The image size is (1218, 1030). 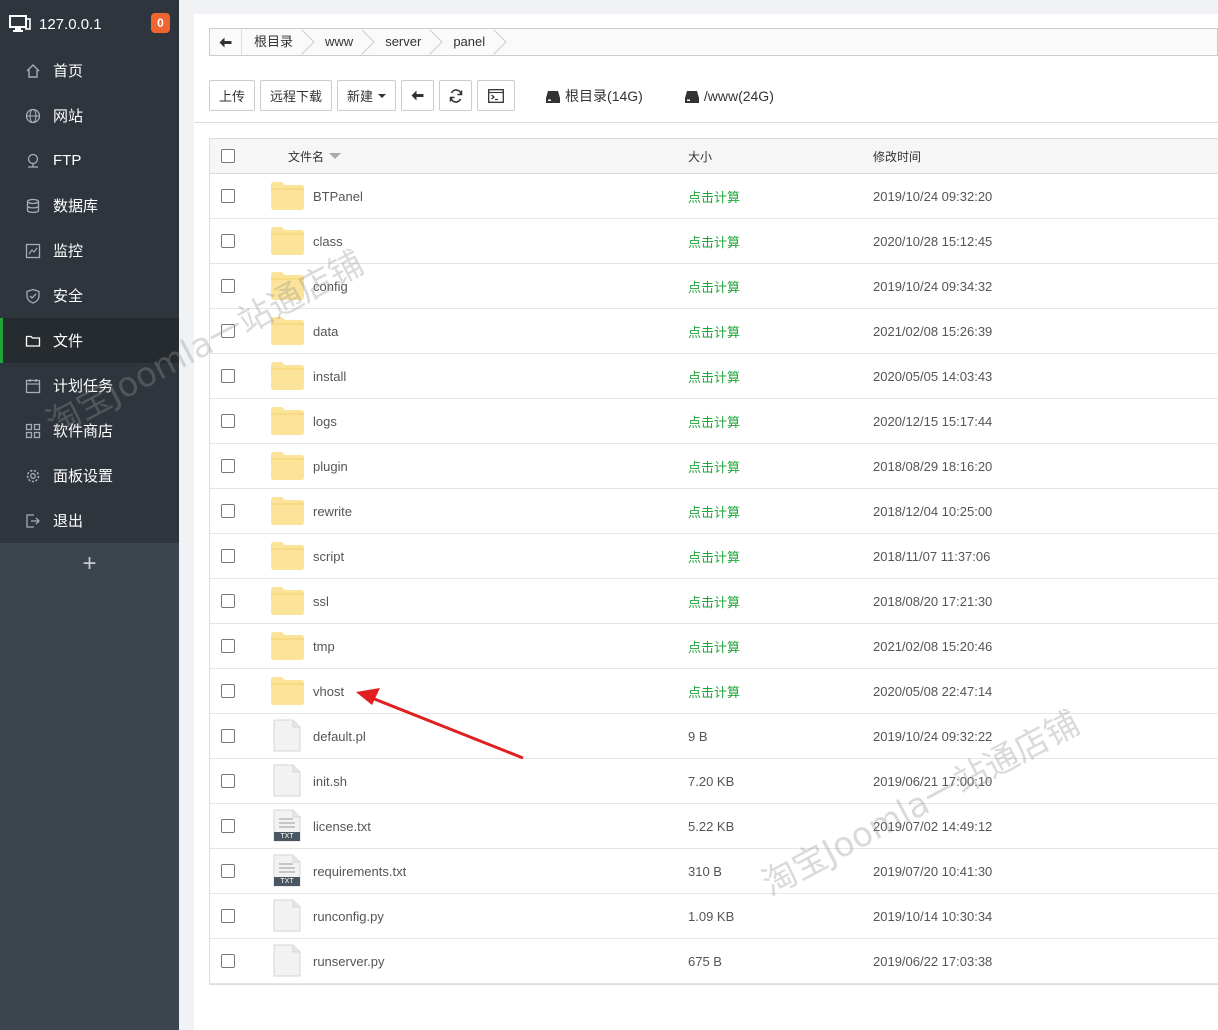 What do you see at coordinates (714, 961) in the screenshot?
I see `table-row: runserver.py 675 B 2019/06/22 17:03:38` at bounding box center [714, 961].